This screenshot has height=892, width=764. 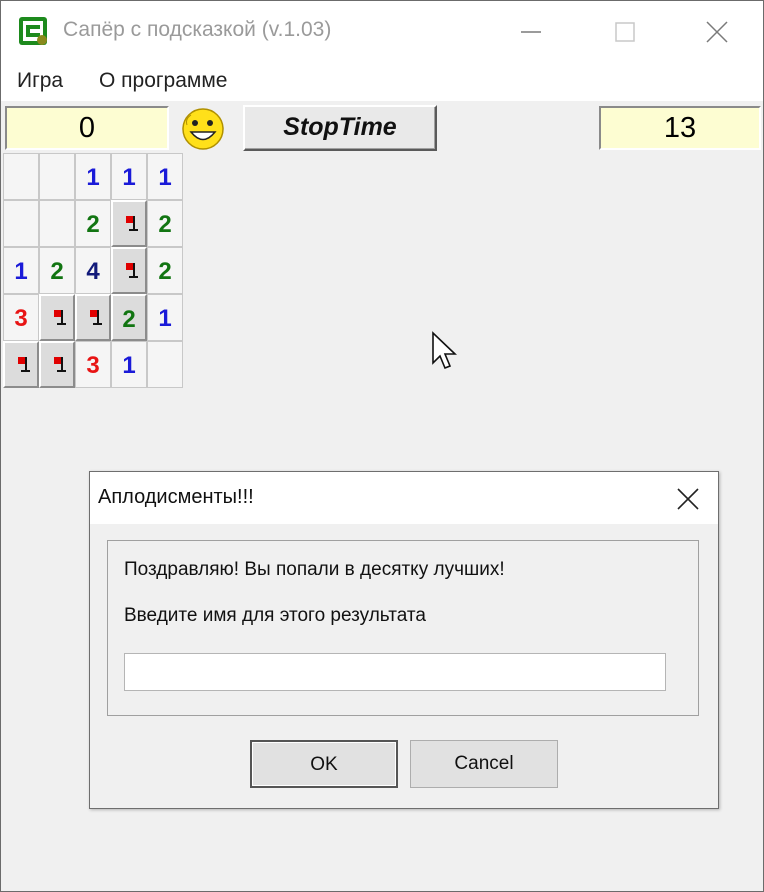 I want to click on player-name-input, so click(x=395, y=672).